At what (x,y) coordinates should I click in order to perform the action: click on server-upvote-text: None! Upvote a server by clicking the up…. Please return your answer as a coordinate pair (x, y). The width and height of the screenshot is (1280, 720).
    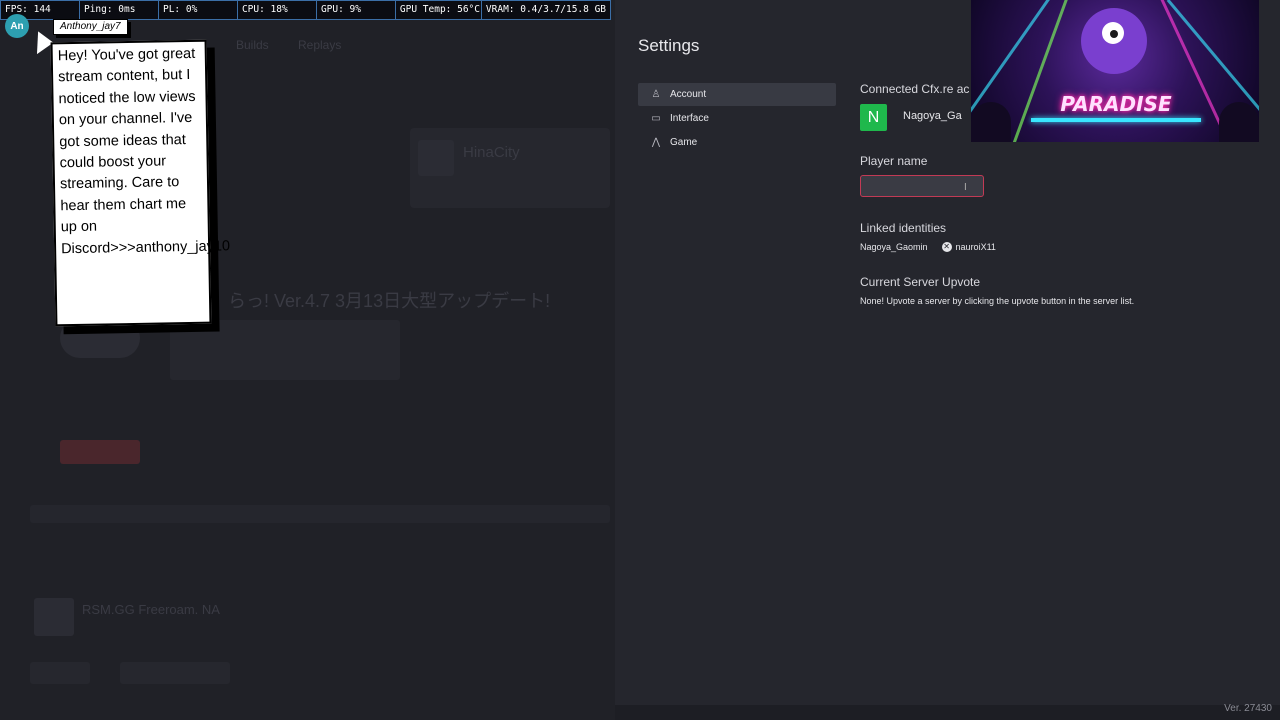
    Looking at the image, I should click on (997, 301).